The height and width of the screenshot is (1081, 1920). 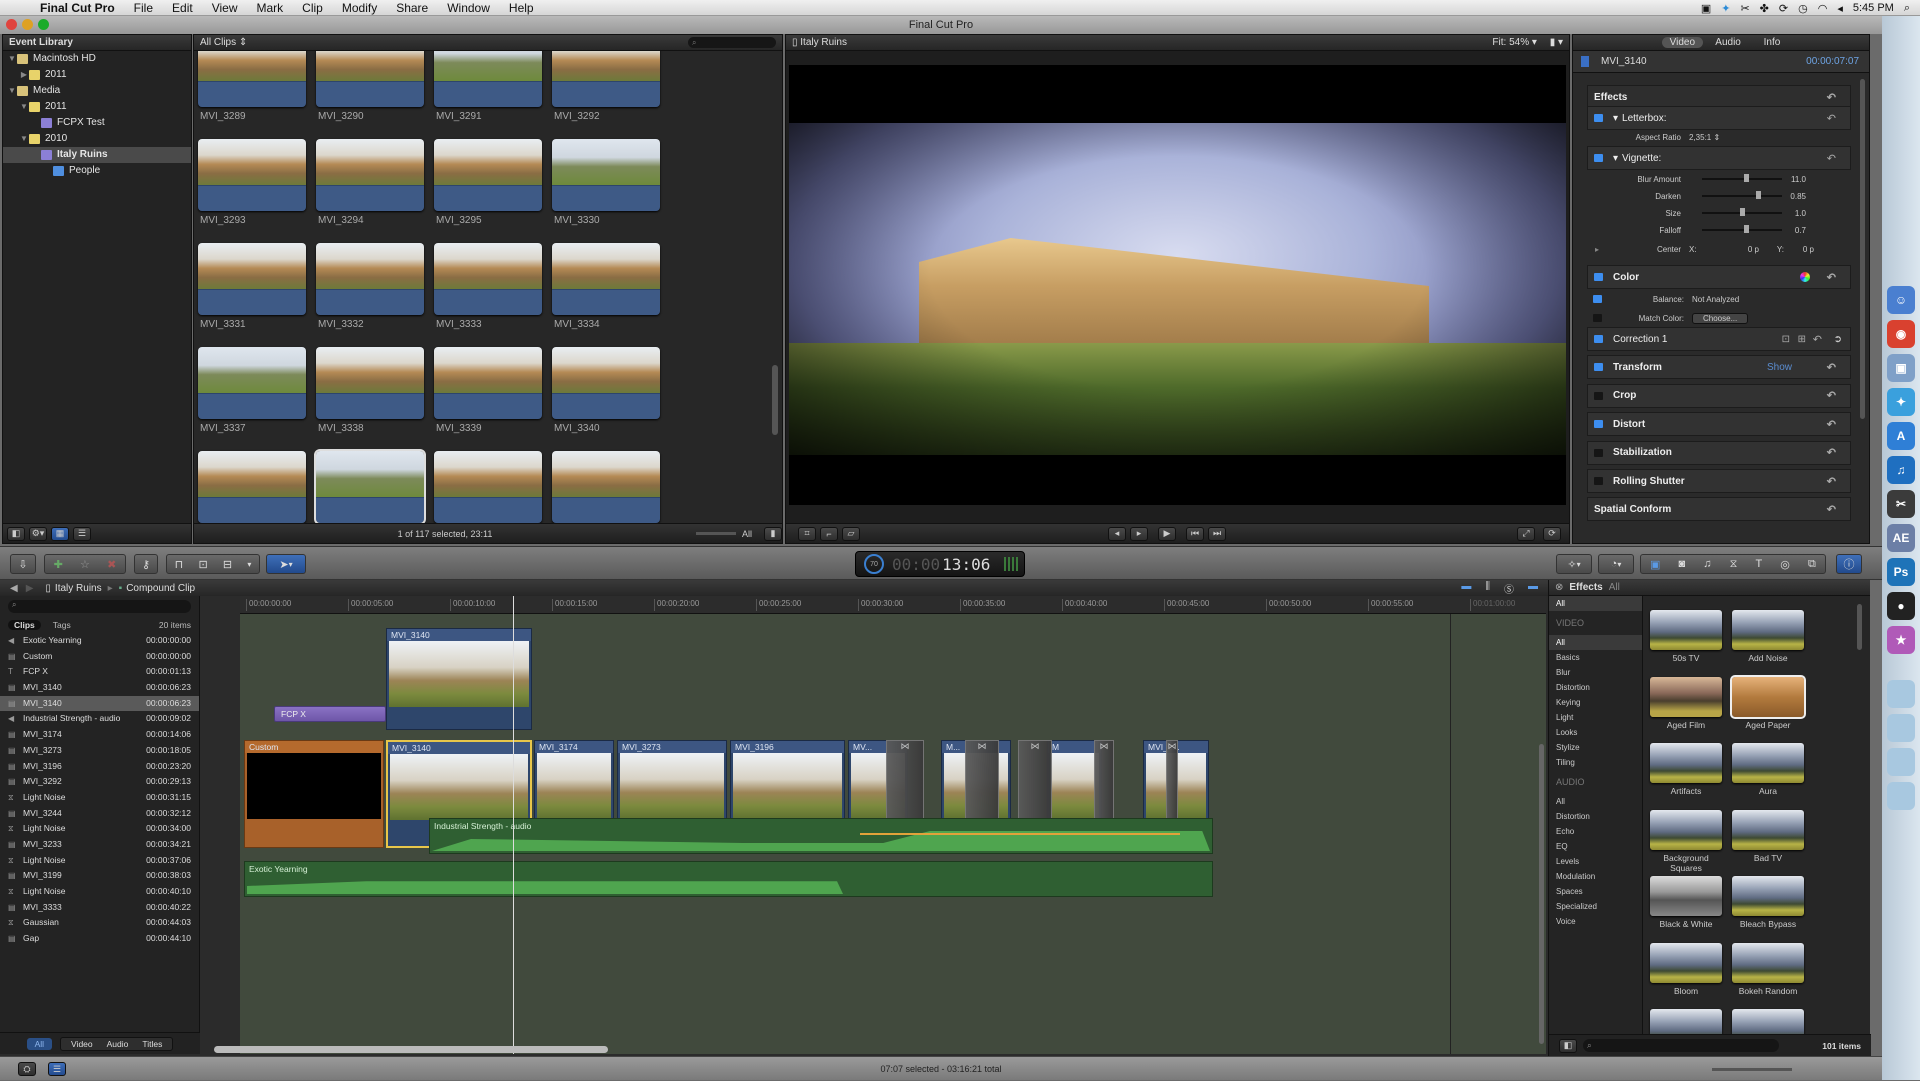 I want to click on library-item: ▼ 2011, so click(x=97, y=107).